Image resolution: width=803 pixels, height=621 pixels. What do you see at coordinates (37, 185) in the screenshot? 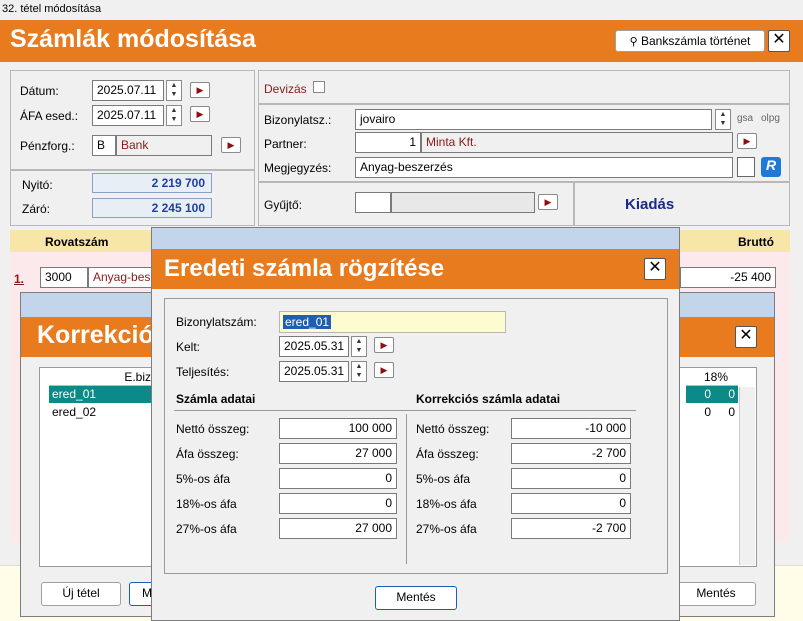
I see `nyito-label: Nyitó:` at bounding box center [37, 185].